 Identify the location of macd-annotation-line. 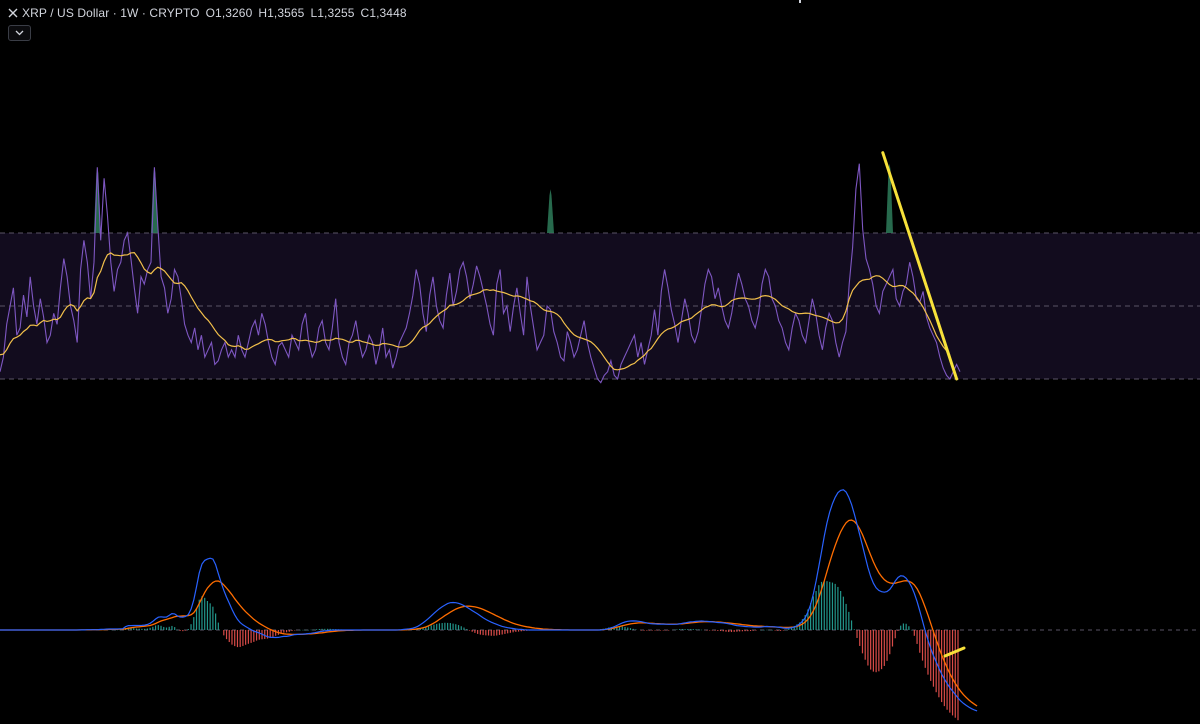
(954, 652).